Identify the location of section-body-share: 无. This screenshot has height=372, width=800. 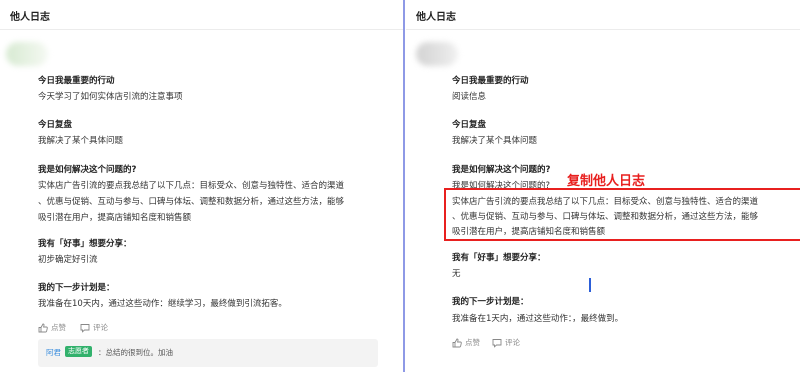
(456, 274).